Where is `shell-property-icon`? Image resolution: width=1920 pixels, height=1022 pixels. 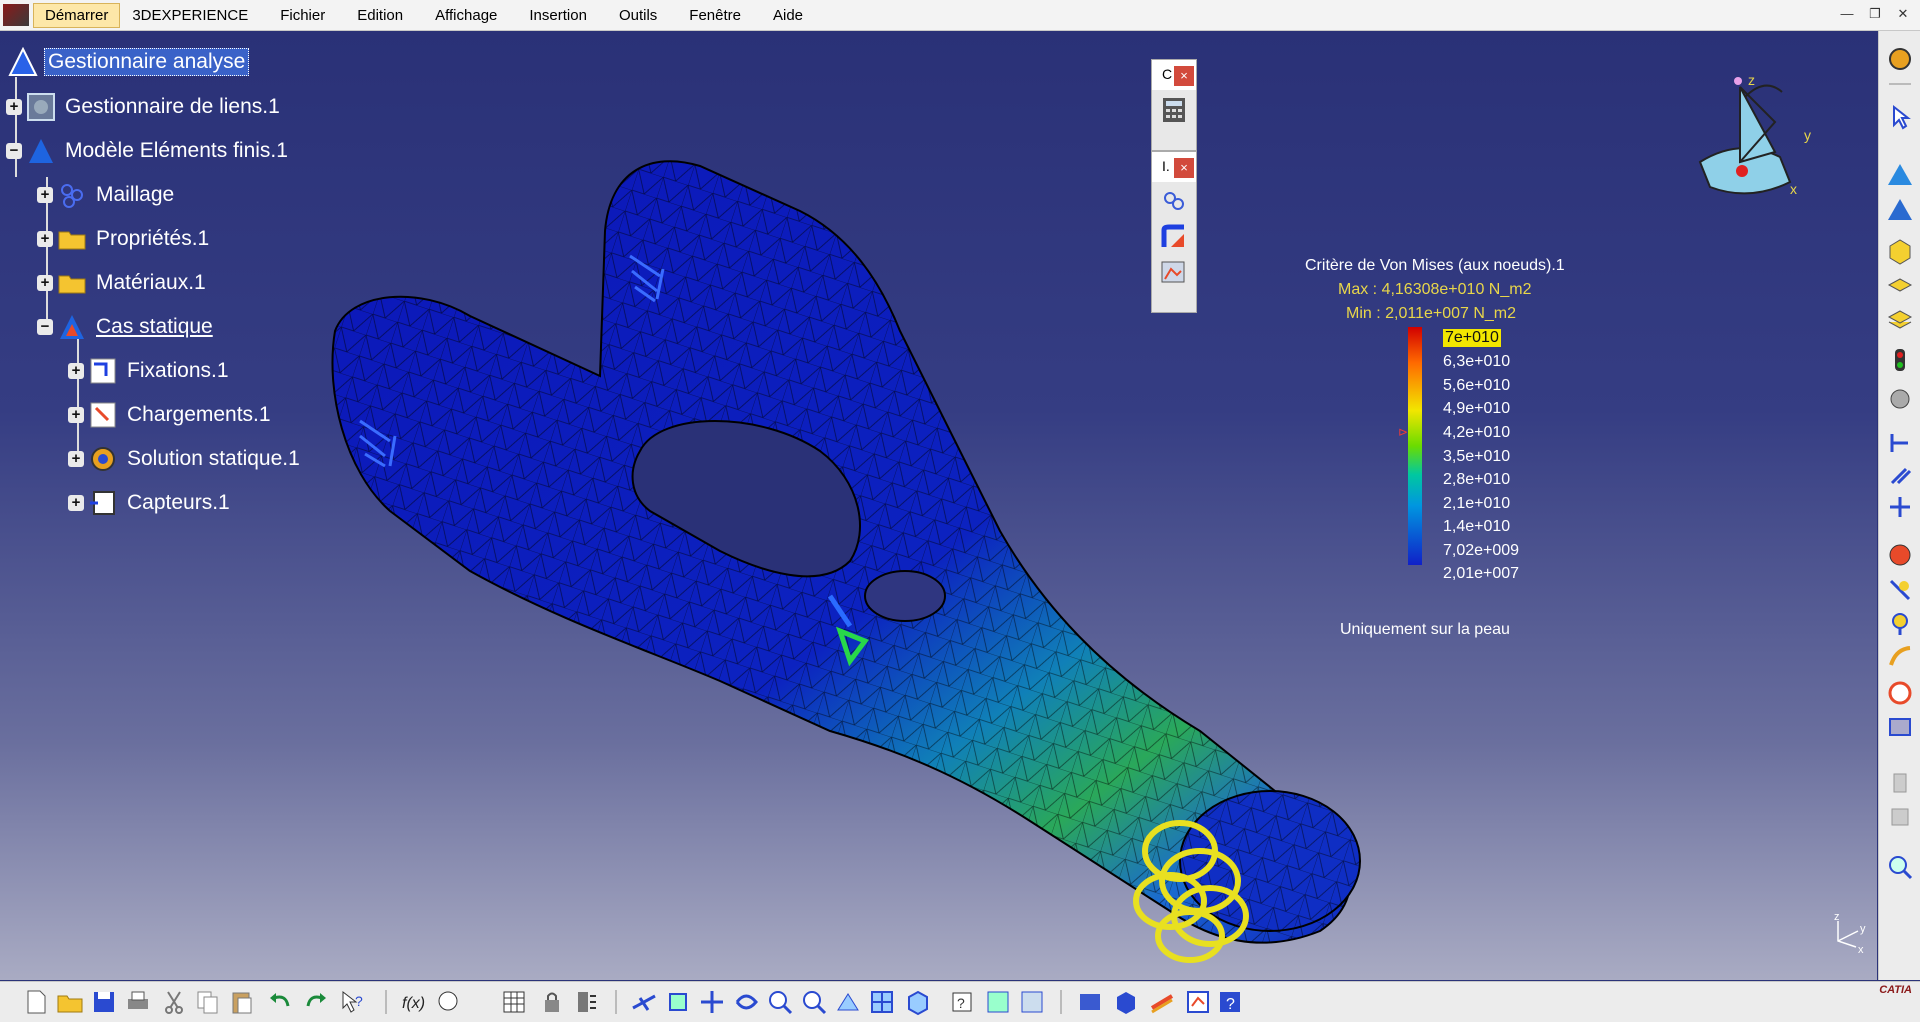
shell-property-icon is located at coordinates (1900, 285).